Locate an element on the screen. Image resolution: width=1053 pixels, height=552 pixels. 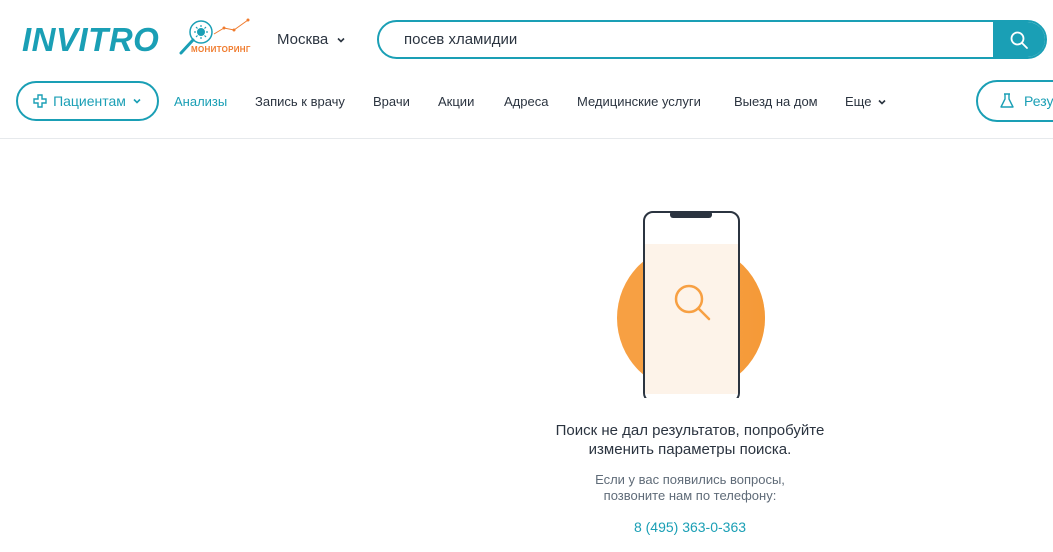
contact-hint-line-1: Если у вас появились вопросы, is located at coordinates (690, 479).